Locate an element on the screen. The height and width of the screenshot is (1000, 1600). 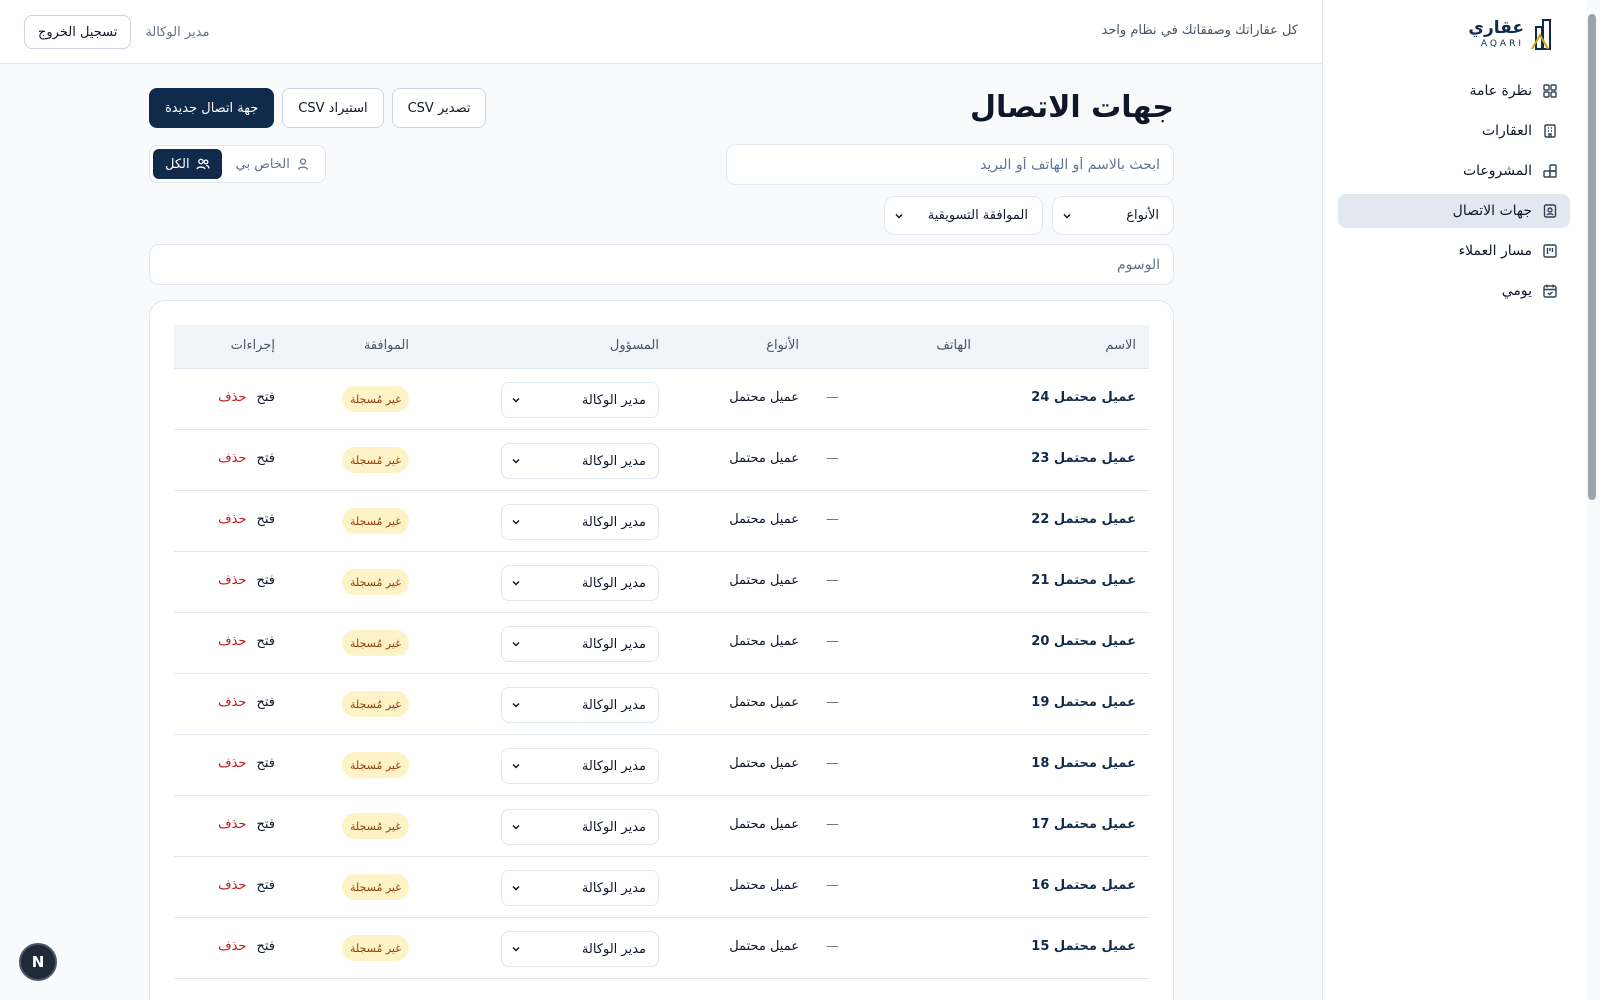
dev-indicator-badge: N is located at coordinates (38, 962).